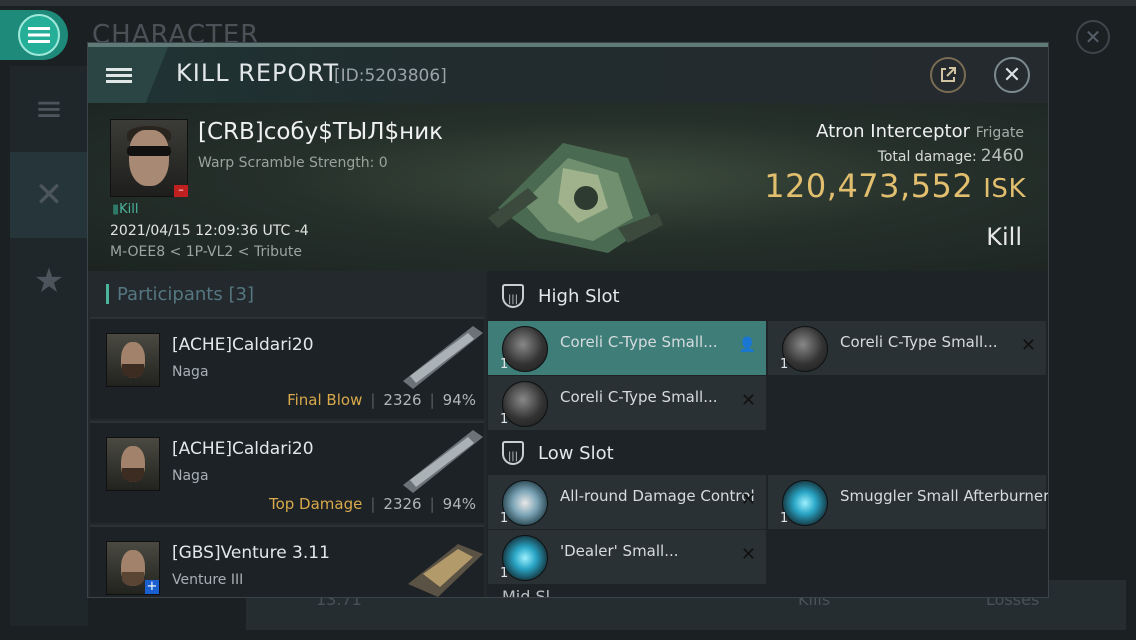 This screenshot has width=1136, height=640. I want to click on module-name: Smuggler Small Afterburner, so click(944, 496).